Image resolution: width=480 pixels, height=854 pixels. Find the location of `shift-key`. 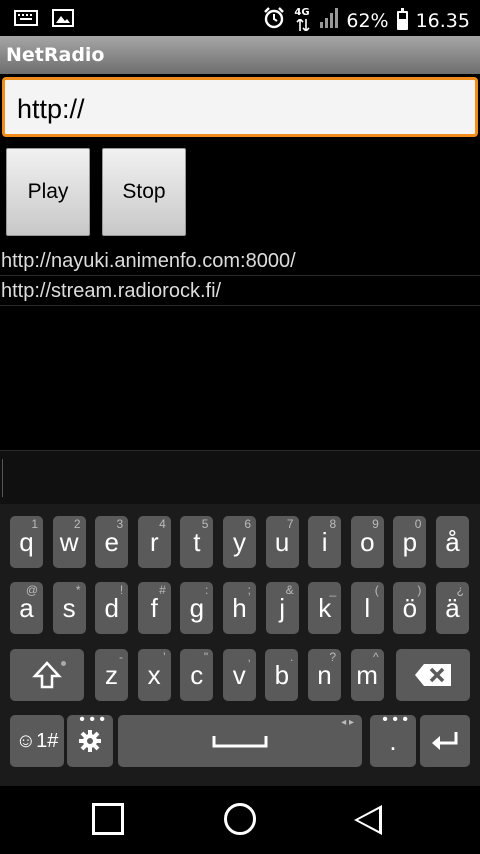

shift-key is located at coordinates (47, 675).